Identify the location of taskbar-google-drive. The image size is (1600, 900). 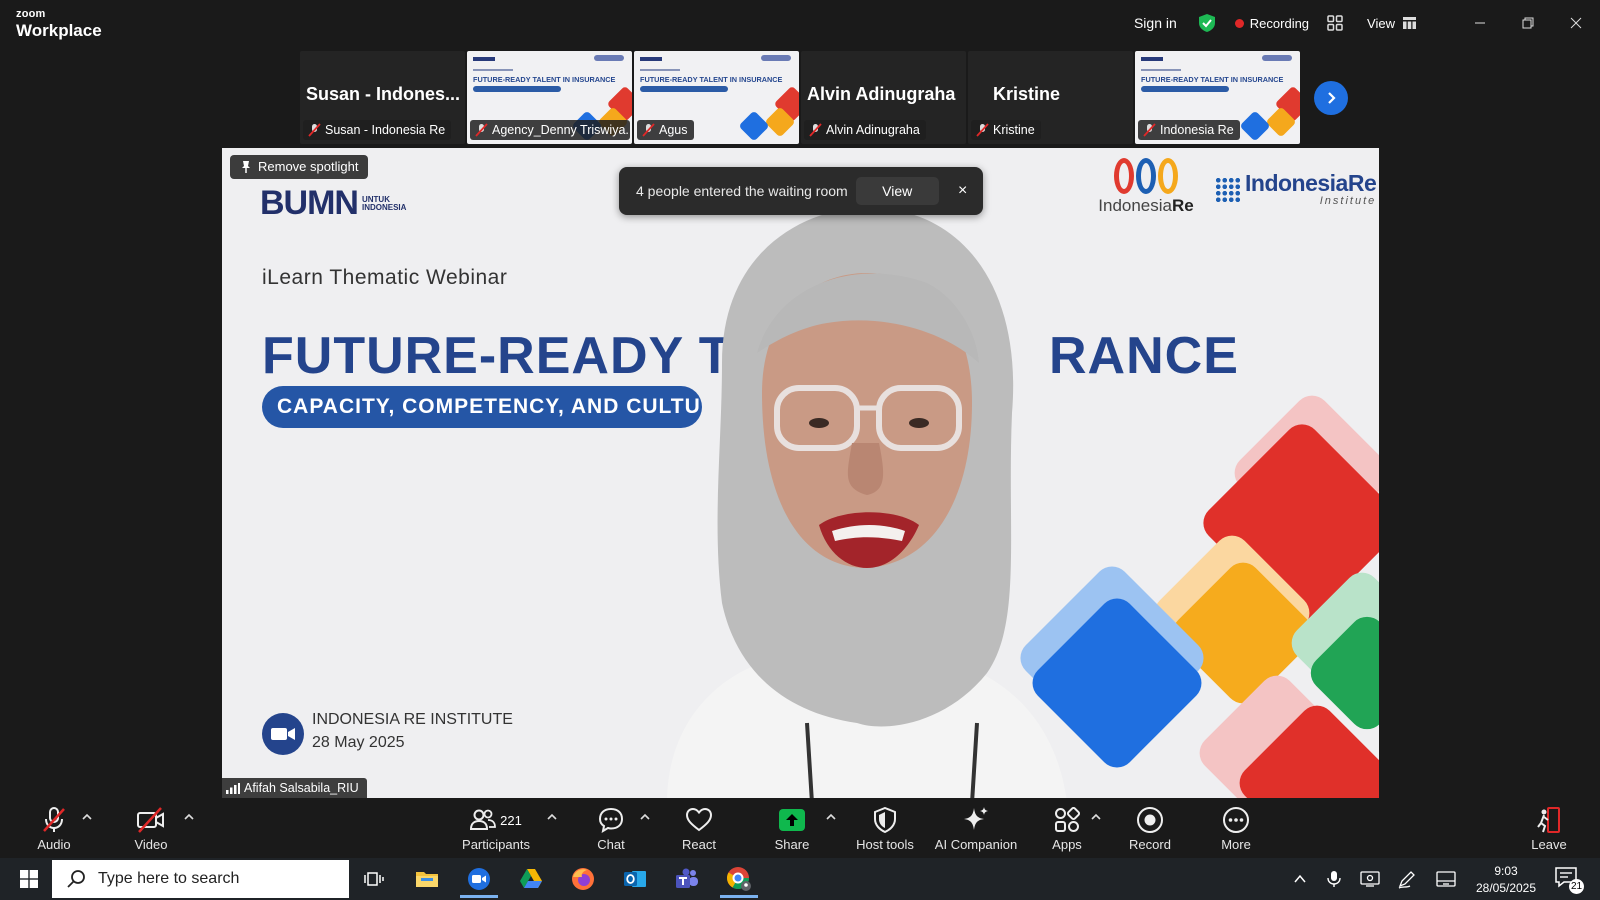
(531, 879).